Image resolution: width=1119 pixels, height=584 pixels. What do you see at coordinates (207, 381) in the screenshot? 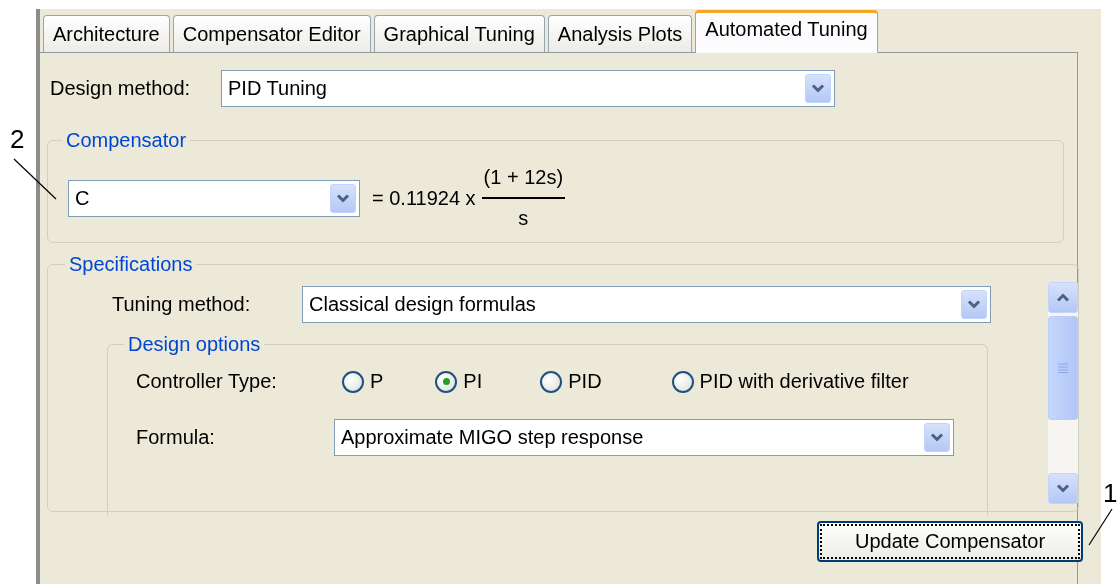
I see `field-label: Controller Type:` at bounding box center [207, 381].